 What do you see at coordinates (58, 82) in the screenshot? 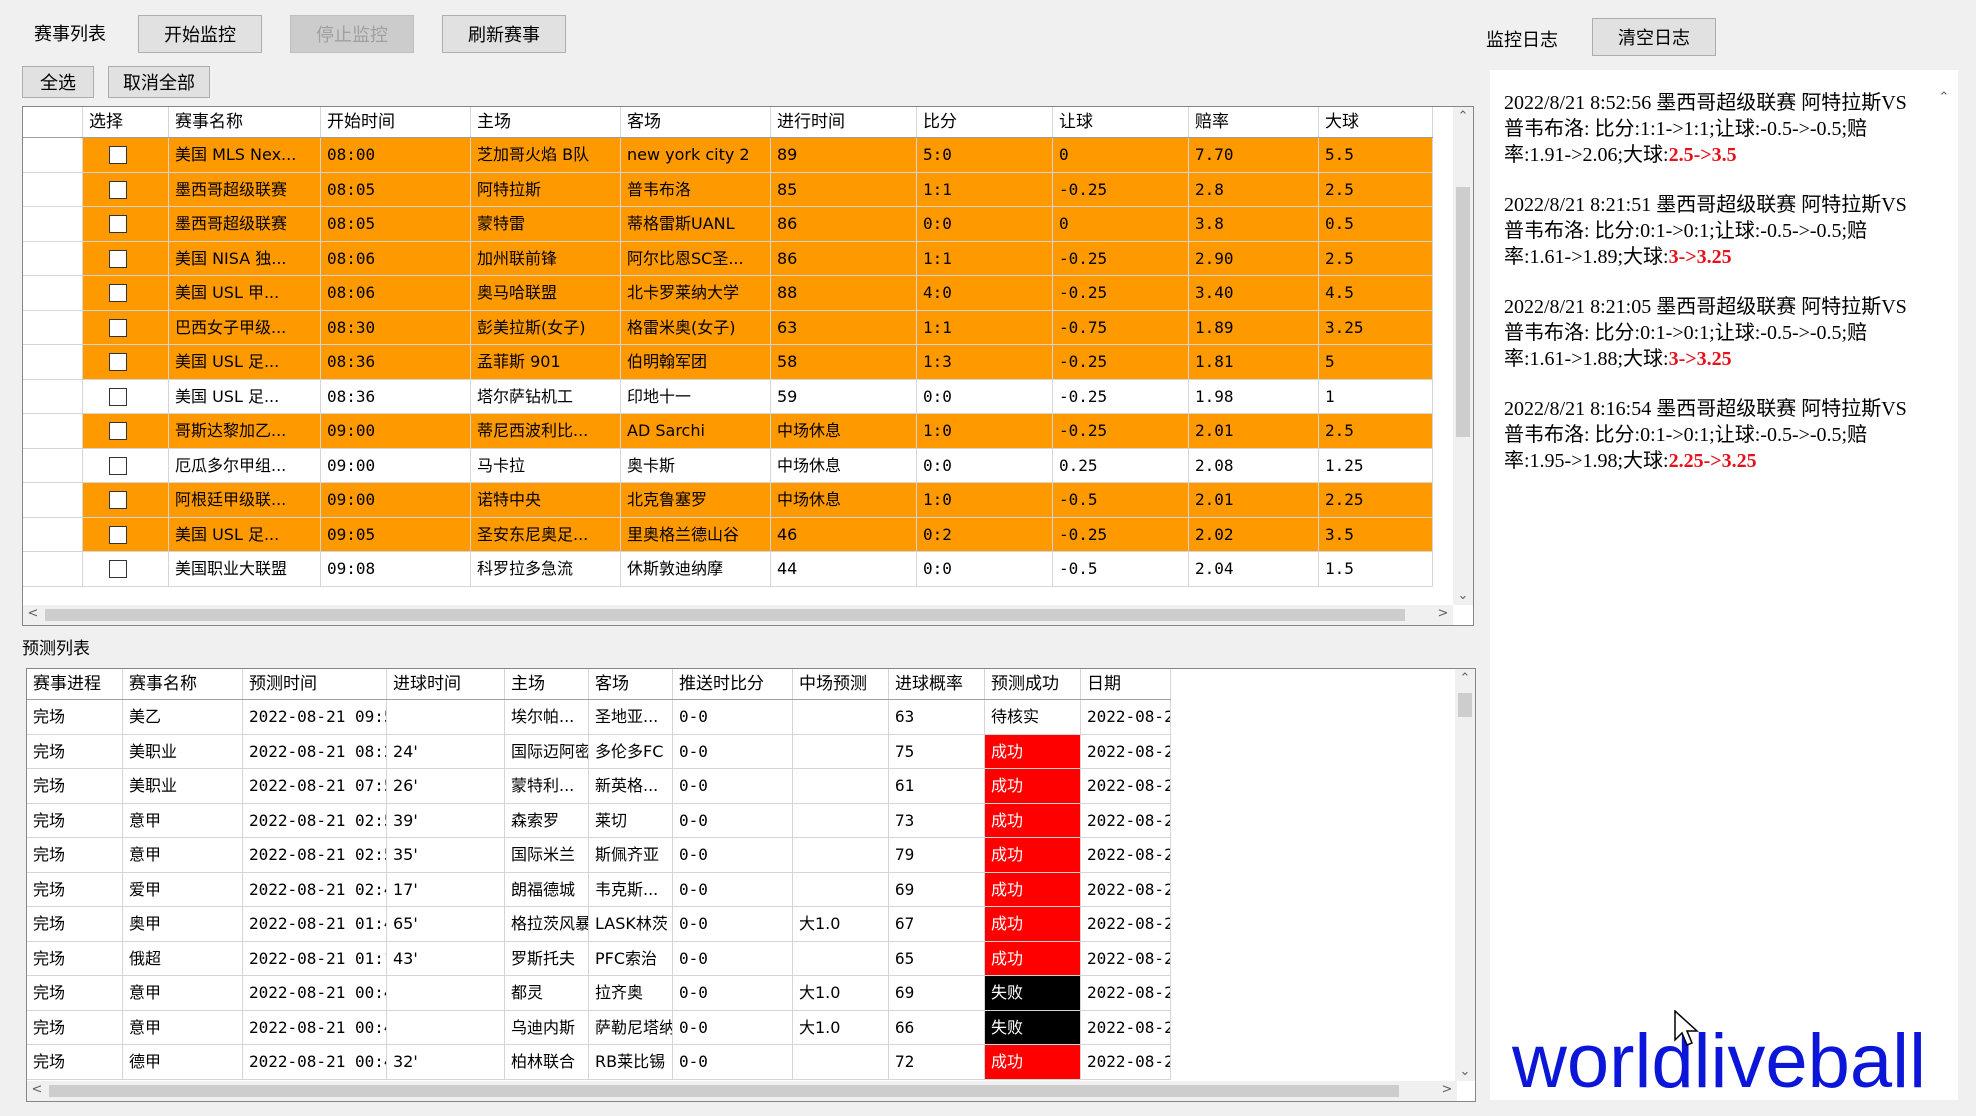
I see `select-all-button: 全选` at bounding box center [58, 82].